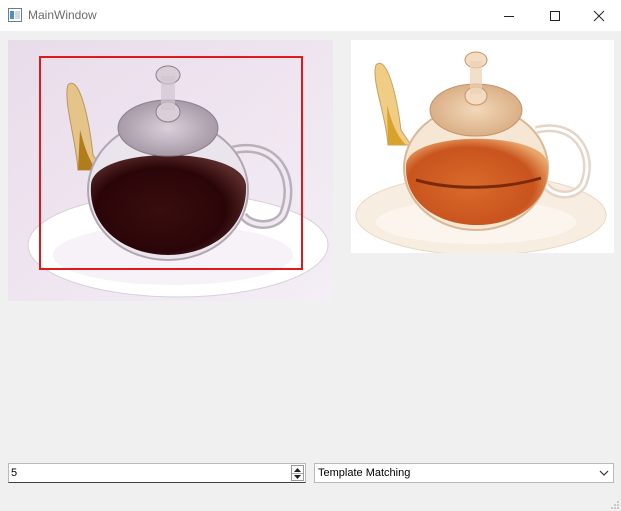  What do you see at coordinates (464, 473) in the screenshot?
I see `method-select: Template Matching` at bounding box center [464, 473].